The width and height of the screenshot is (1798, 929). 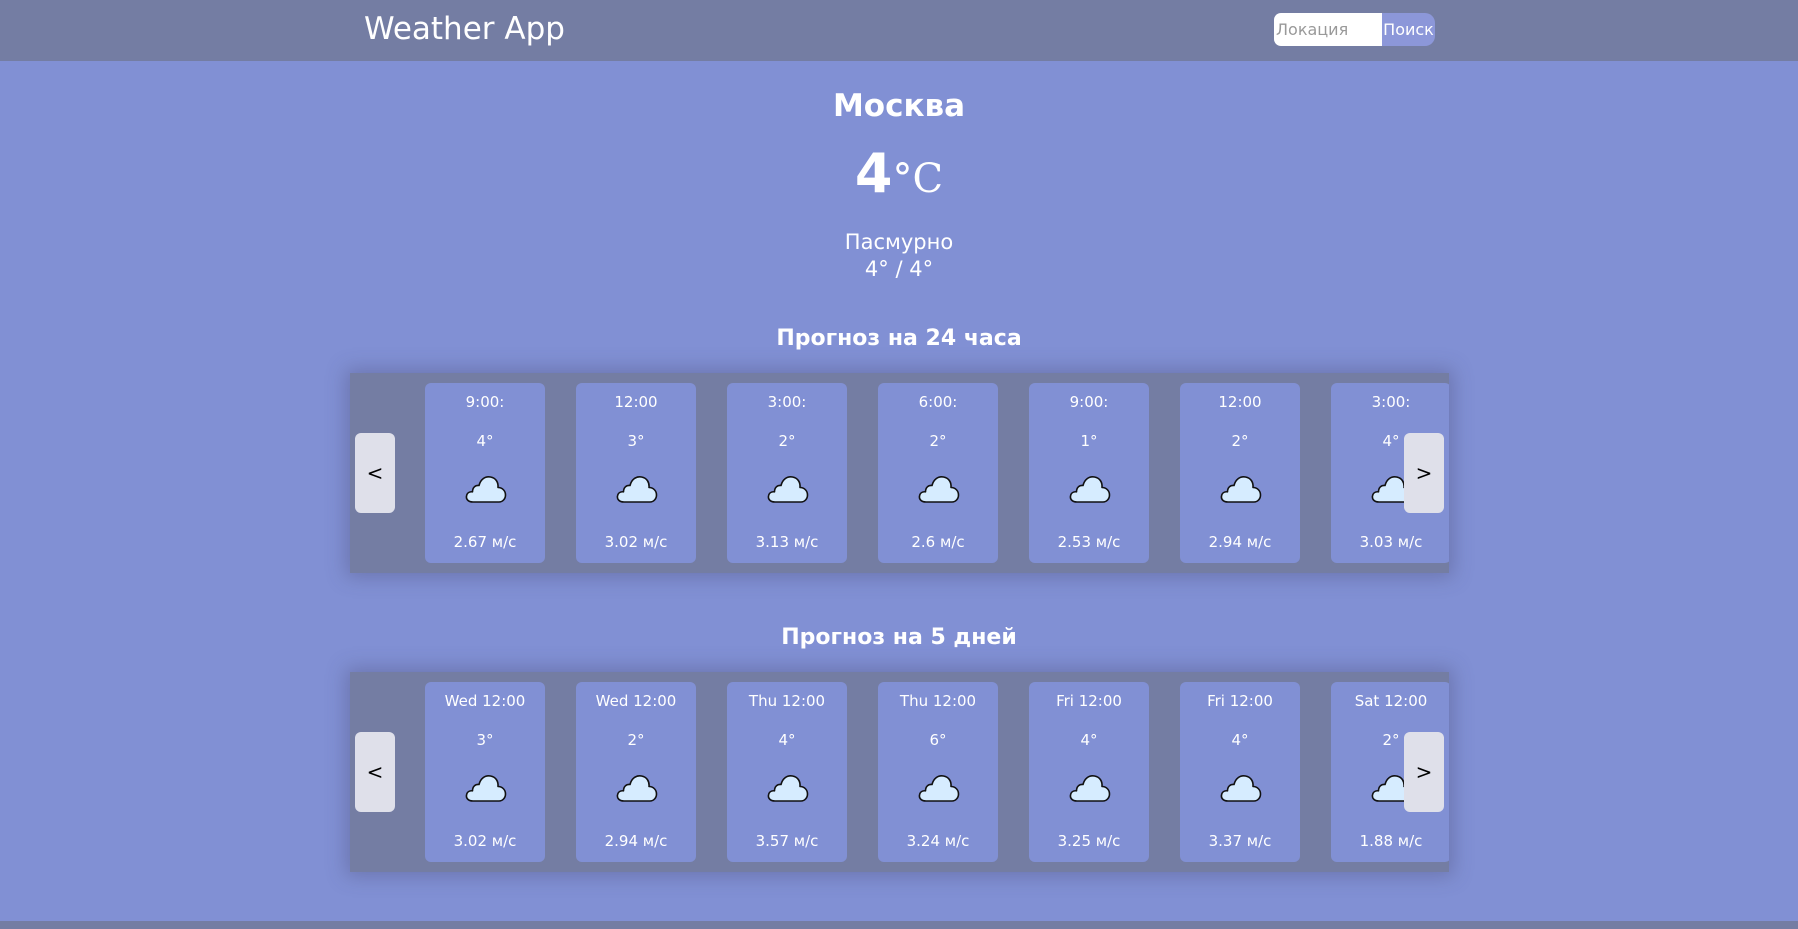 I want to click on hourly-forecast-card: 12:00 3° 3.02 м/с, so click(x=636, y=473).